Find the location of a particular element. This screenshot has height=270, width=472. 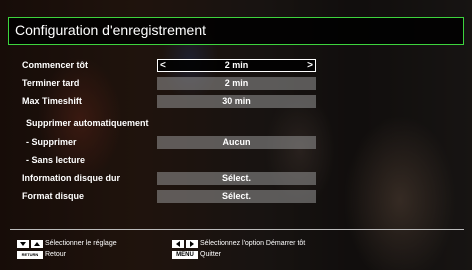

footer-return: Retour is located at coordinates (56, 254).